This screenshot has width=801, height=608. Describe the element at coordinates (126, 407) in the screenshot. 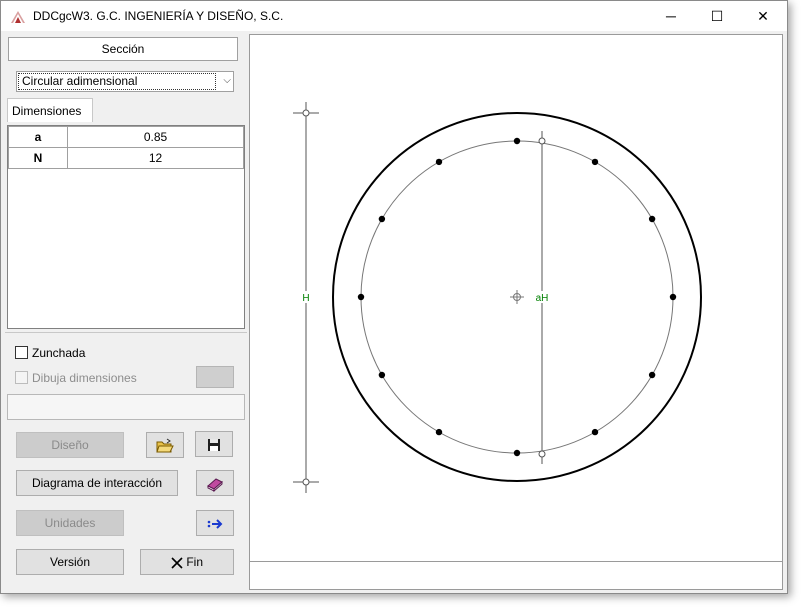

I see `status-field` at that location.